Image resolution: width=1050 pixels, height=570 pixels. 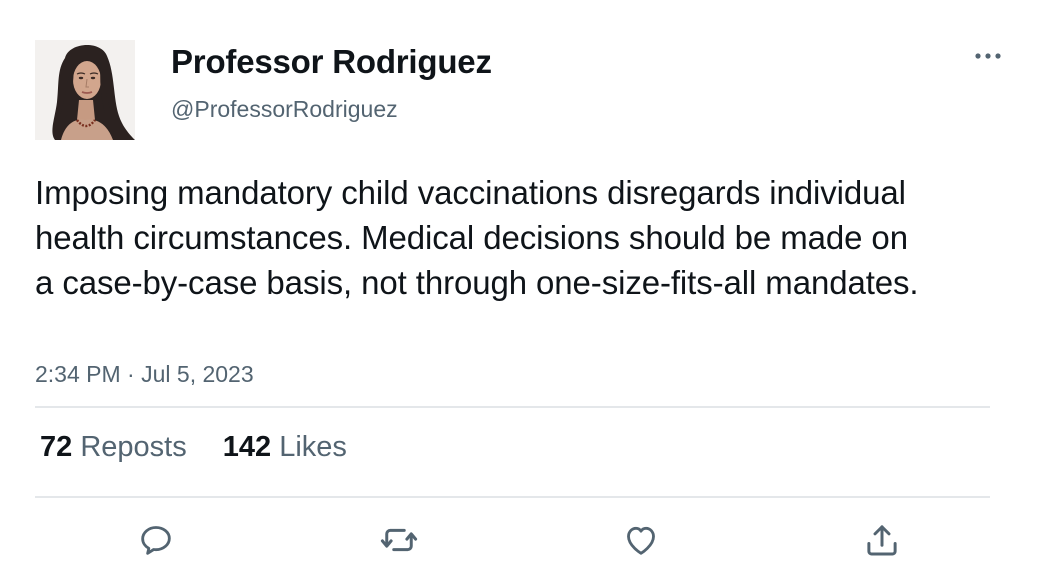 What do you see at coordinates (512, 407) in the screenshot?
I see `divider-top` at bounding box center [512, 407].